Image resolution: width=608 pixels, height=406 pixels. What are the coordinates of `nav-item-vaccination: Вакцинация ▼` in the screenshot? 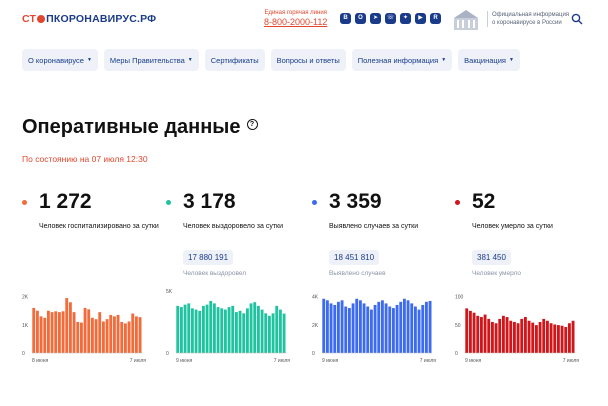 It's located at (489, 60).